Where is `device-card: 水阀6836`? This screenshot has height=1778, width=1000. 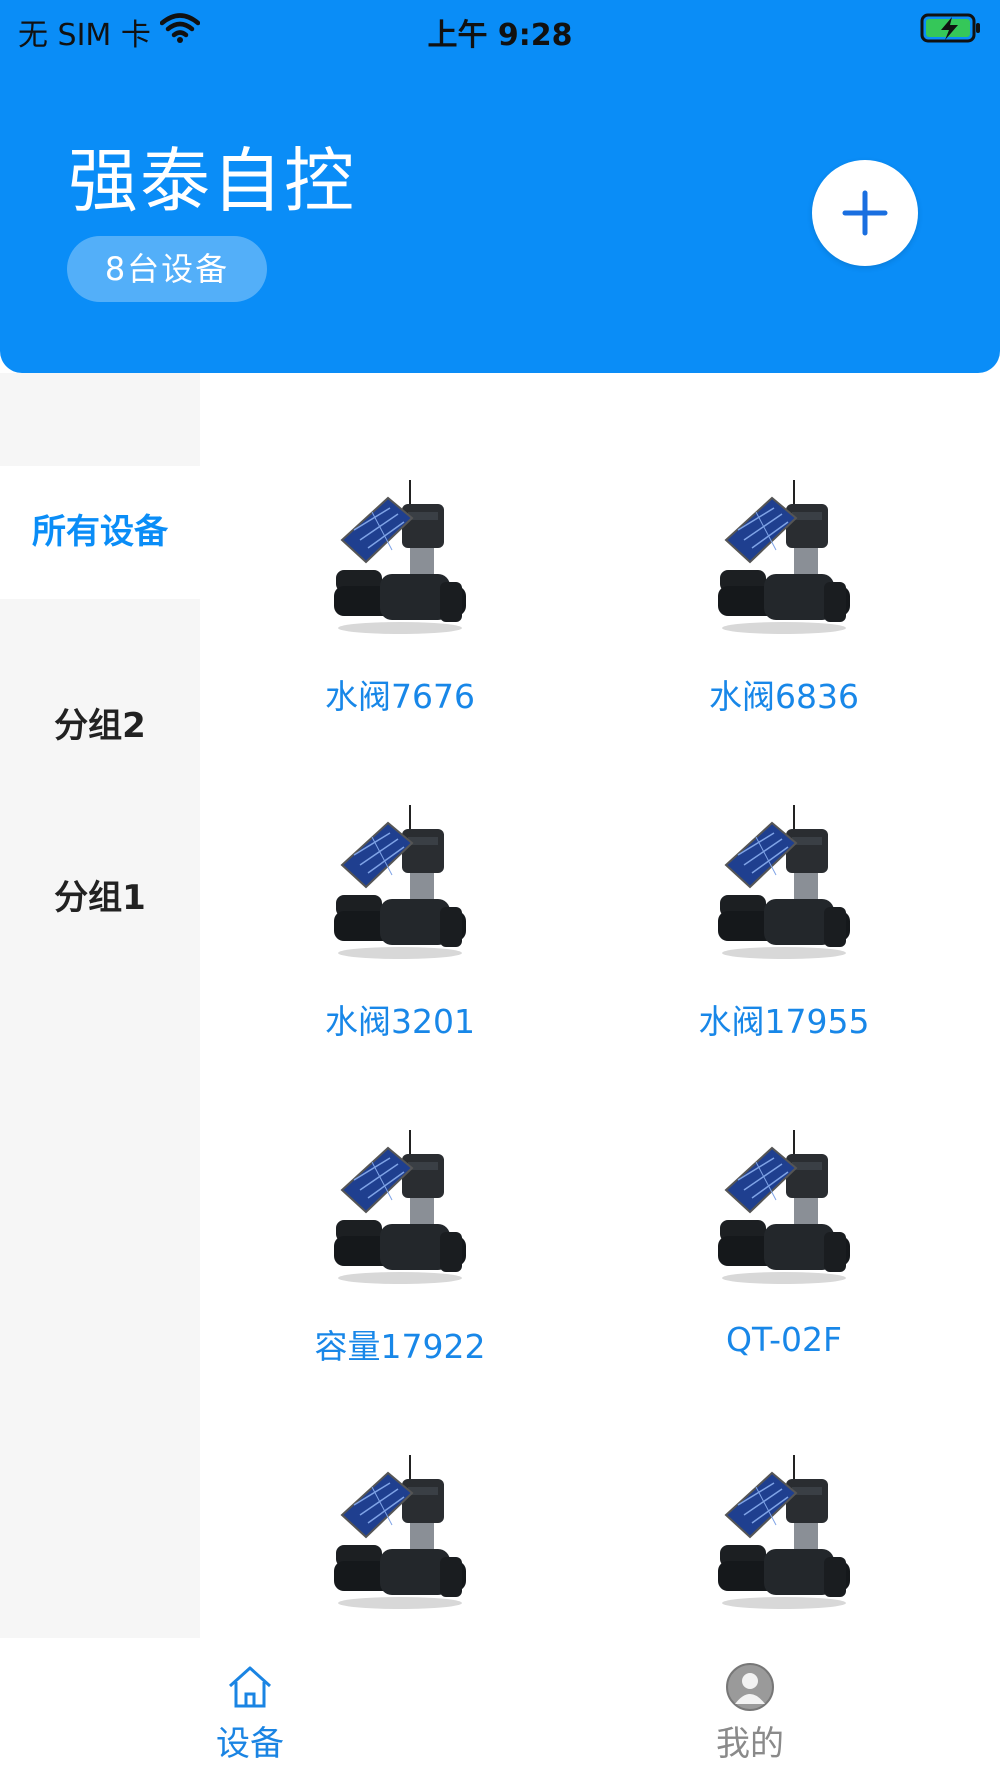
device-card: 水阀6836 is located at coordinates (784, 628).